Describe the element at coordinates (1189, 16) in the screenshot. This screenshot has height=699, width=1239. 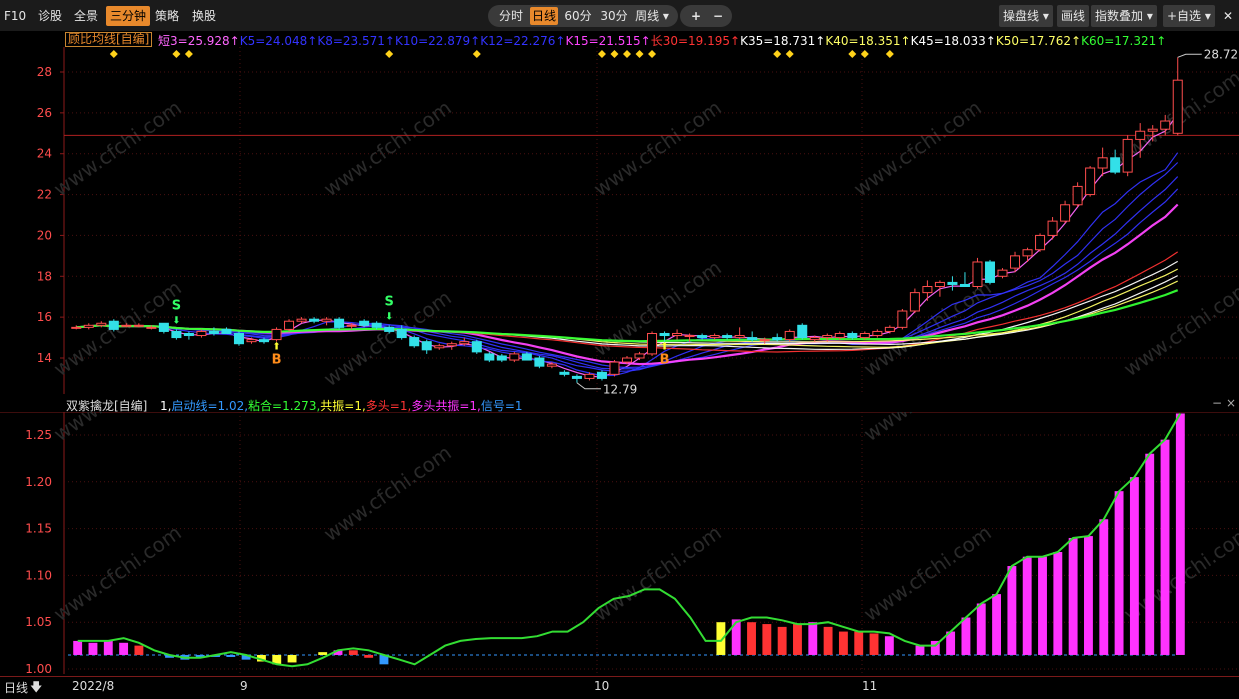
I see `toolbar-right-item-3: +自选 ▾` at that location.